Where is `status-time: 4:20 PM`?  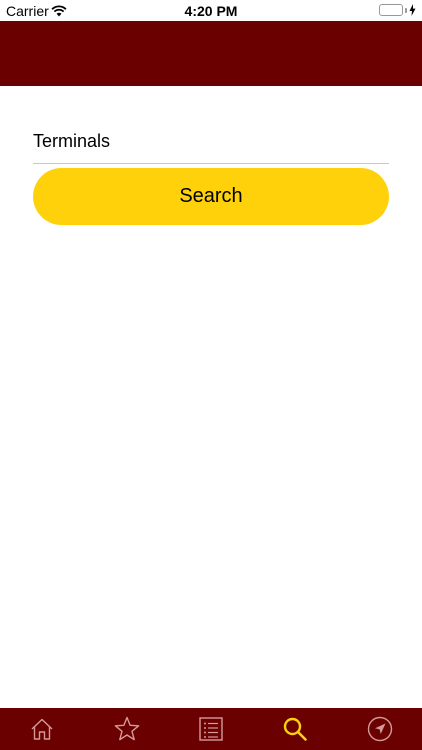 status-time: 4:20 PM is located at coordinates (211, 11).